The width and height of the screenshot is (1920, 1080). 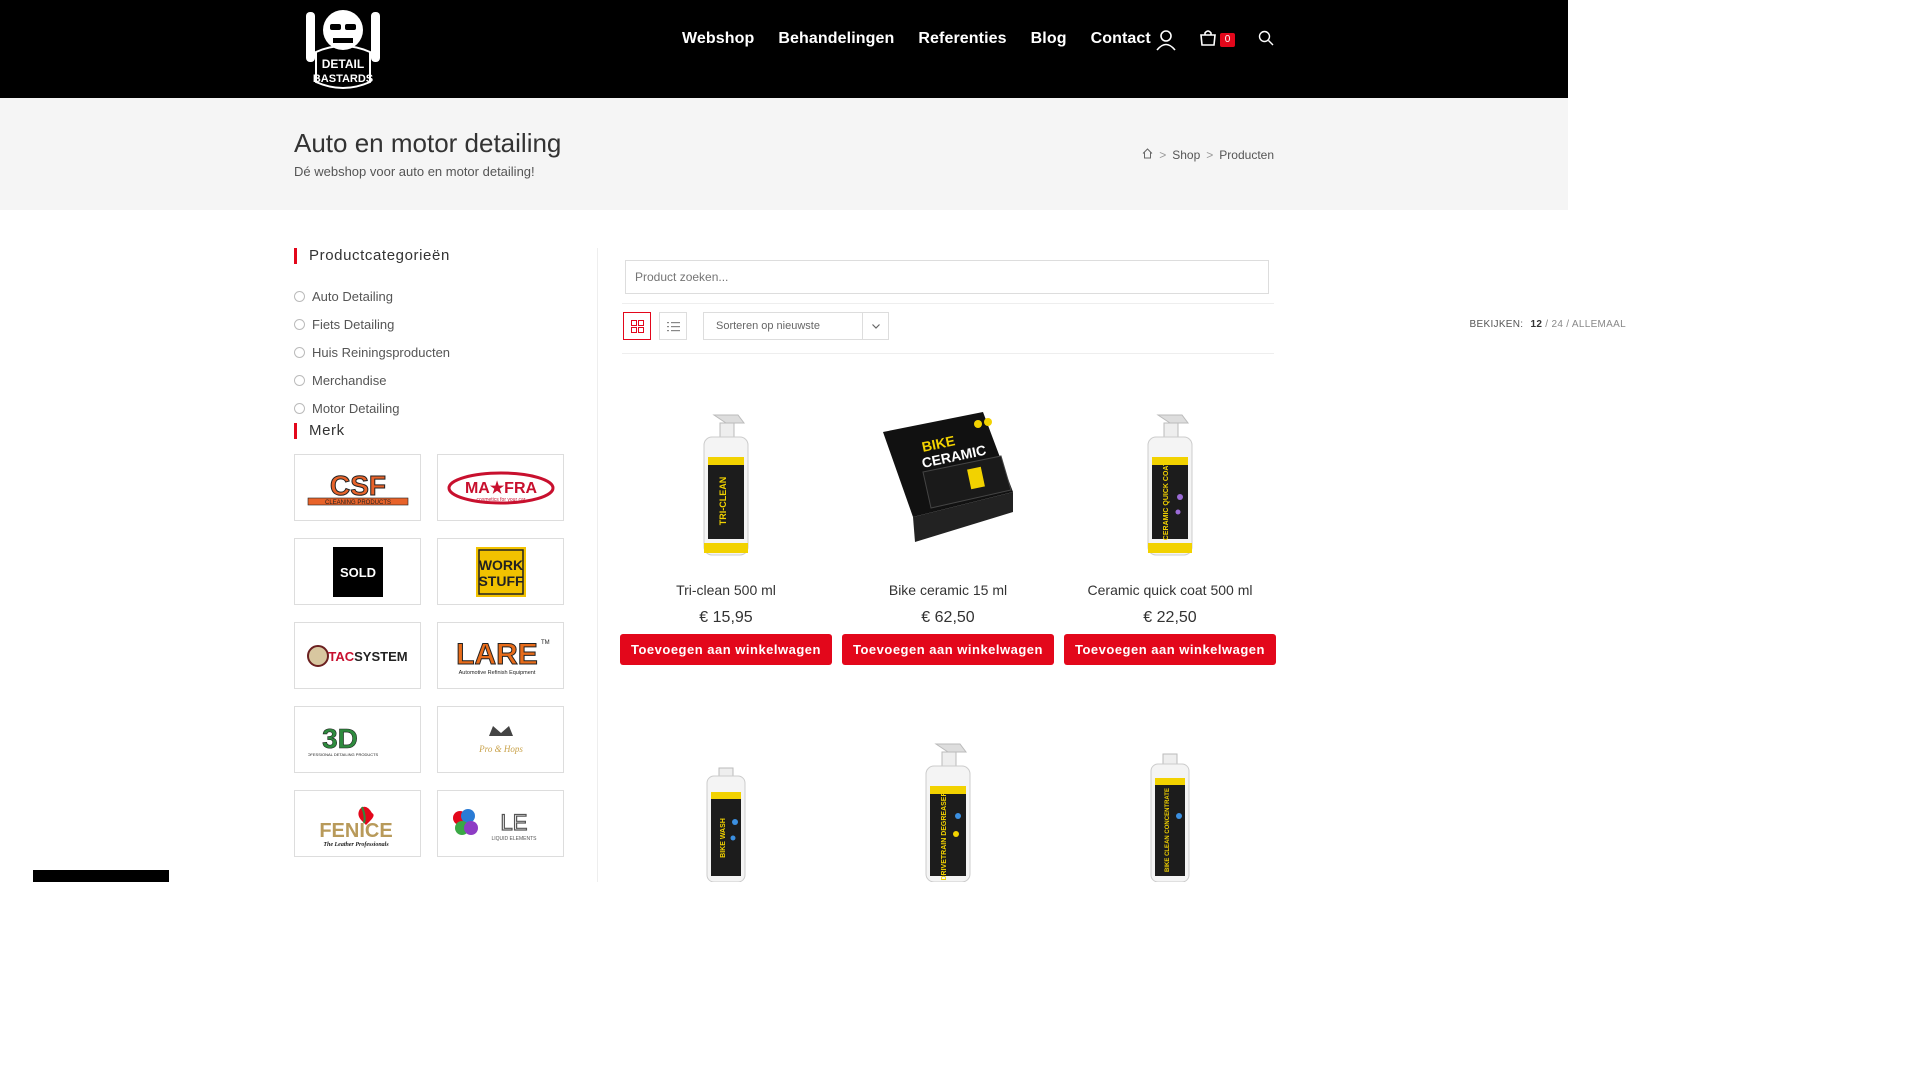 I want to click on product-name: Tri-clean 500 ml, so click(x=726, y=592).